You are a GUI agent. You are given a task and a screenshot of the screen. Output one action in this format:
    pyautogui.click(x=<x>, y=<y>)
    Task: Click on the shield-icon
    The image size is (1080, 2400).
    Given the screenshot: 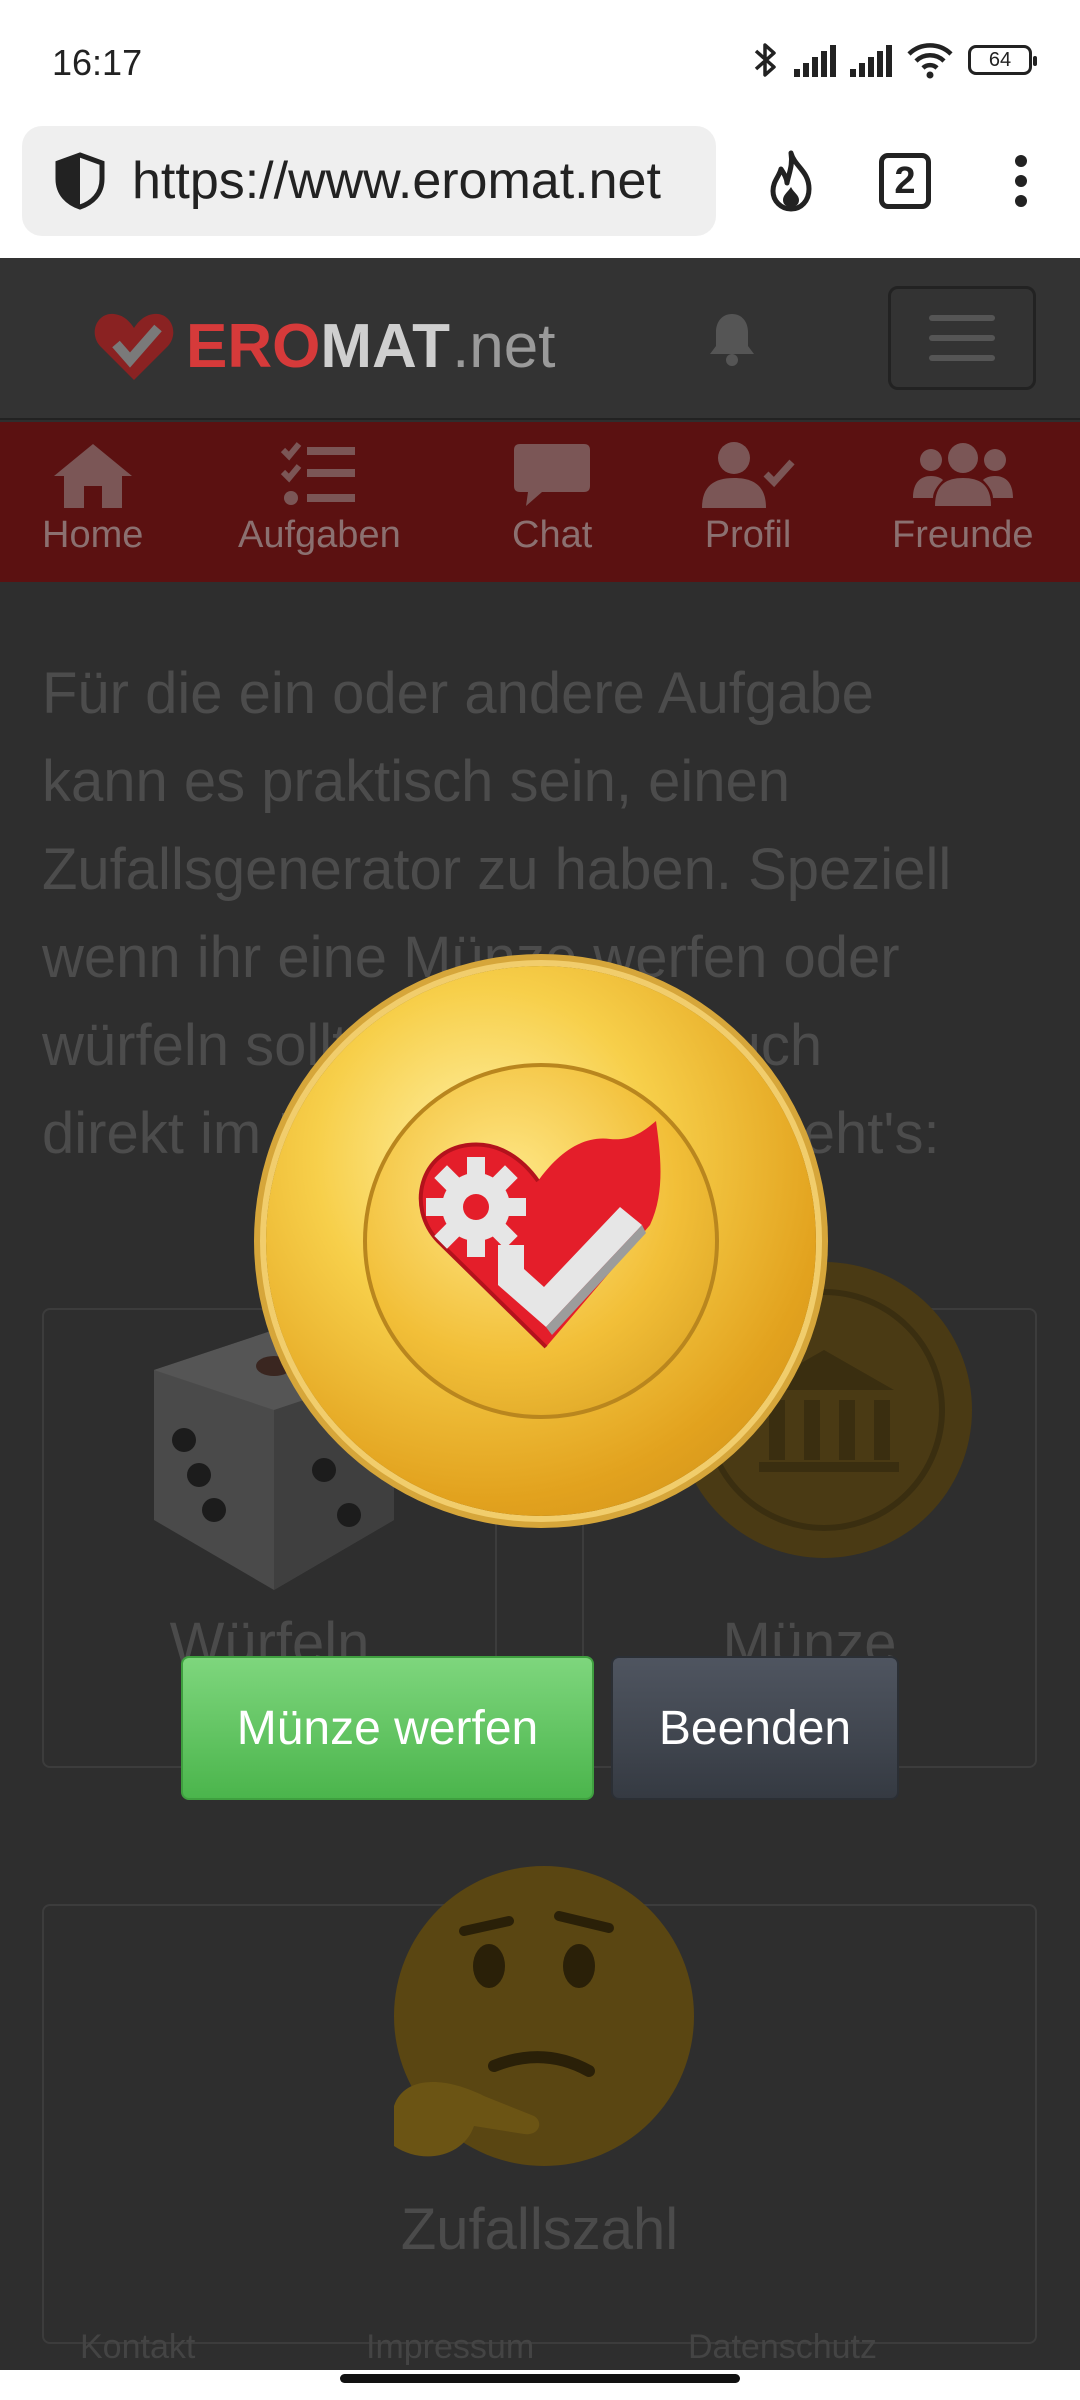 What is the action you would take?
    pyautogui.click(x=80, y=181)
    